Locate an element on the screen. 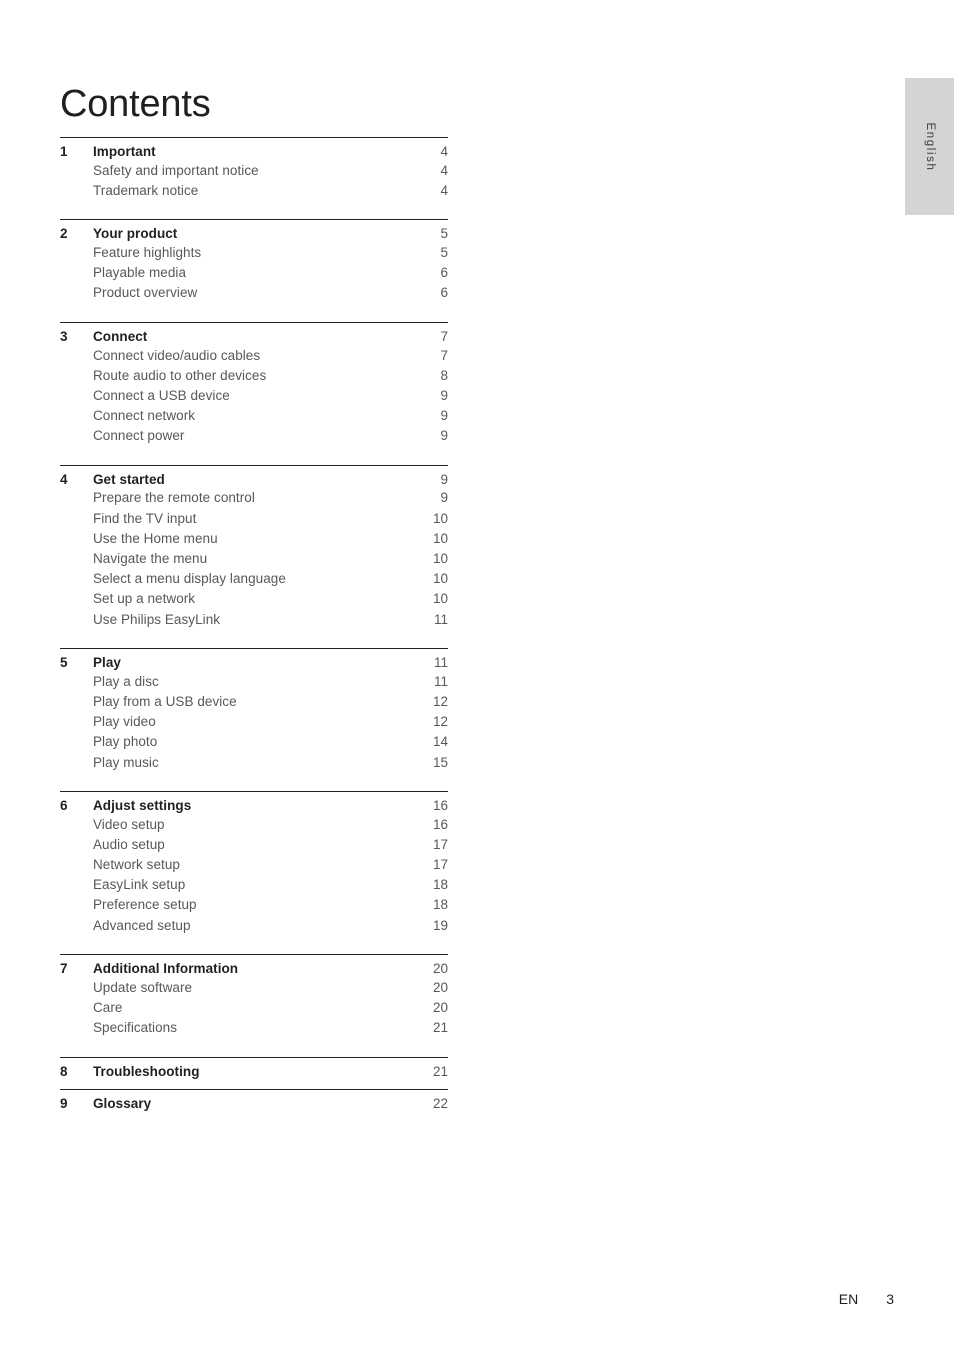  toc-section-heading: 6 Adjust settings 16 is located at coordinates (254, 803).